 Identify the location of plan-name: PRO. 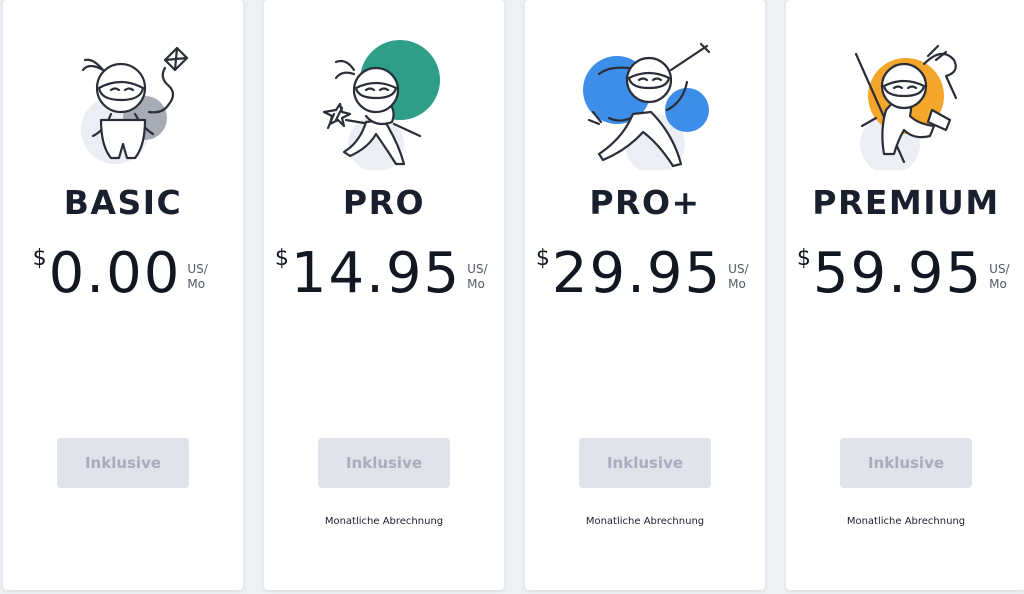
(384, 202).